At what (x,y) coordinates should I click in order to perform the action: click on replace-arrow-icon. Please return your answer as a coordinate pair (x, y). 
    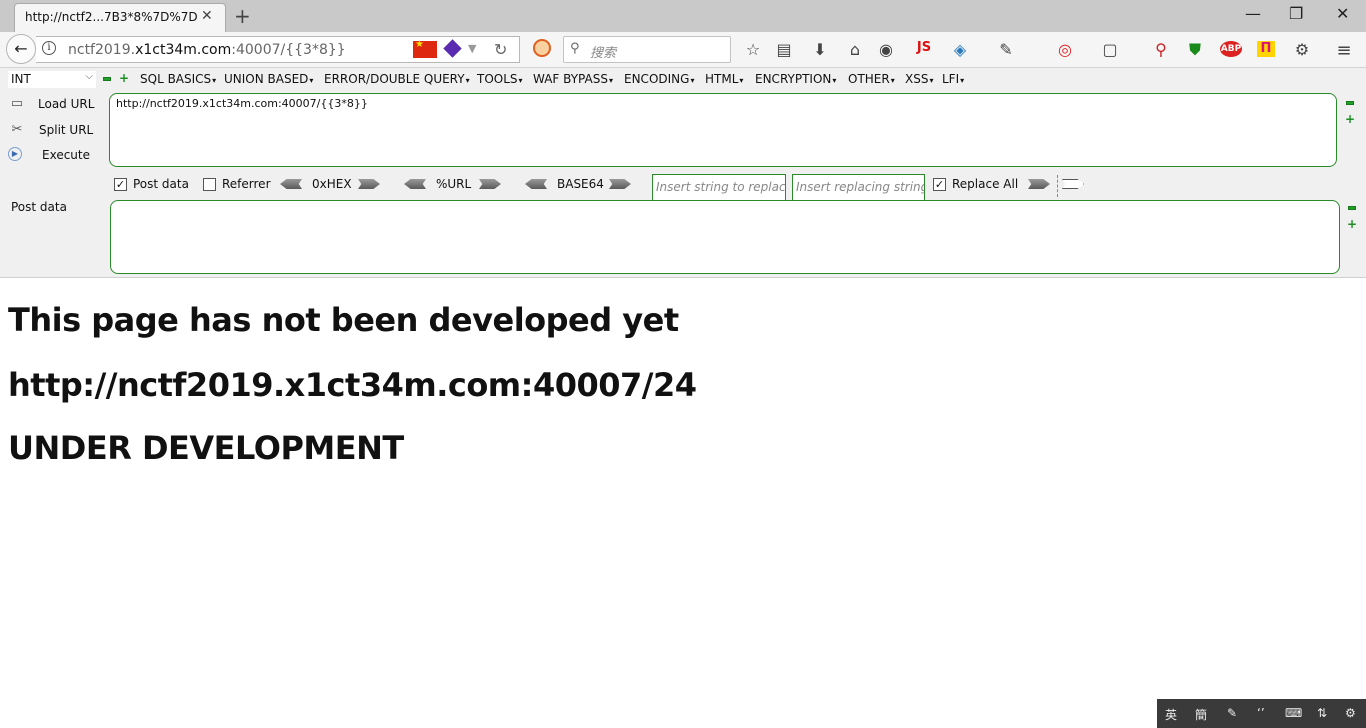
    Looking at the image, I should click on (1039, 184).